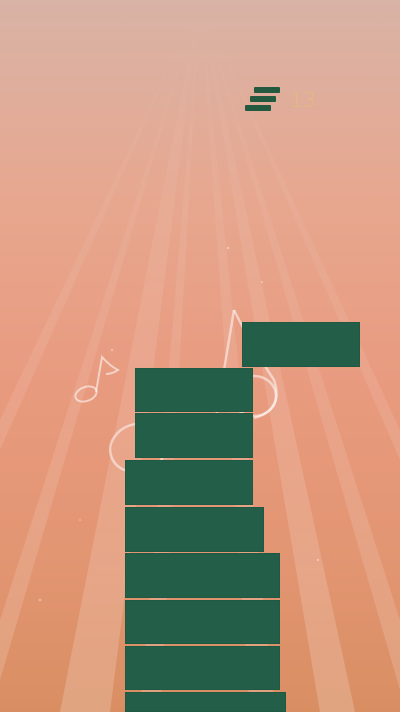  What do you see at coordinates (301, 344) in the screenshot?
I see `moving-block` at bounding box center [301, 344].